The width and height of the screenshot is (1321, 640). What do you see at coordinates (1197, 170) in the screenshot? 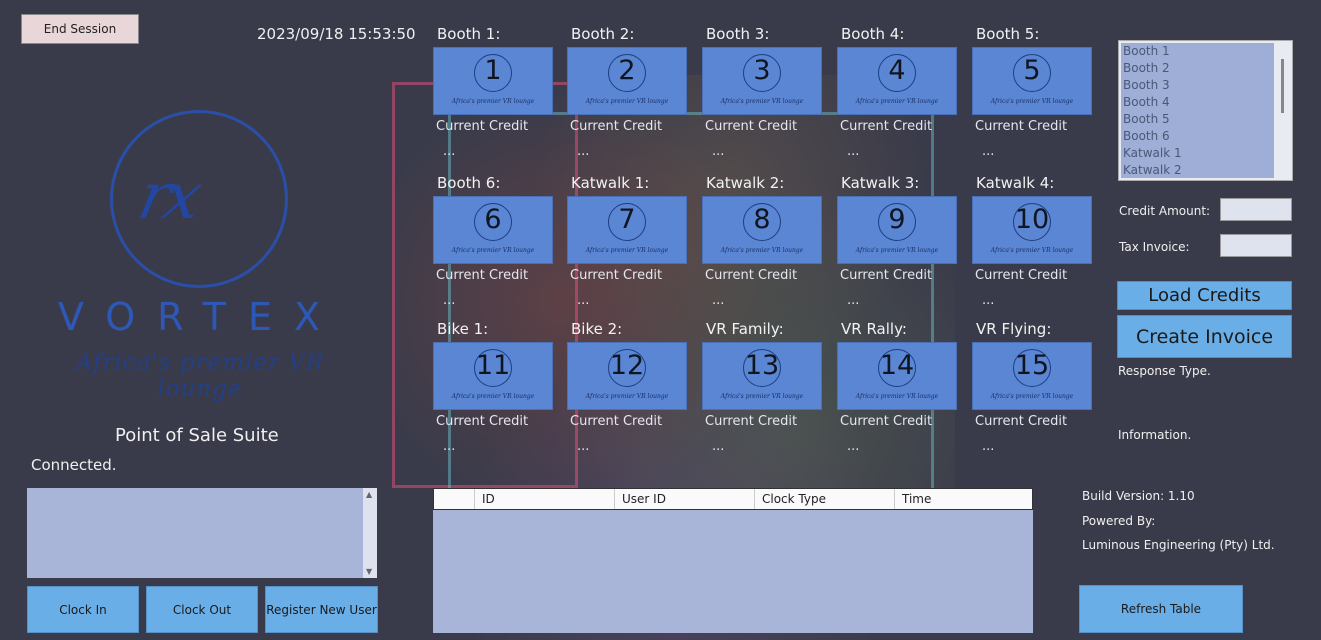
I see `station-list-item: Katwalk 2` at bounding box center [1197, 170].